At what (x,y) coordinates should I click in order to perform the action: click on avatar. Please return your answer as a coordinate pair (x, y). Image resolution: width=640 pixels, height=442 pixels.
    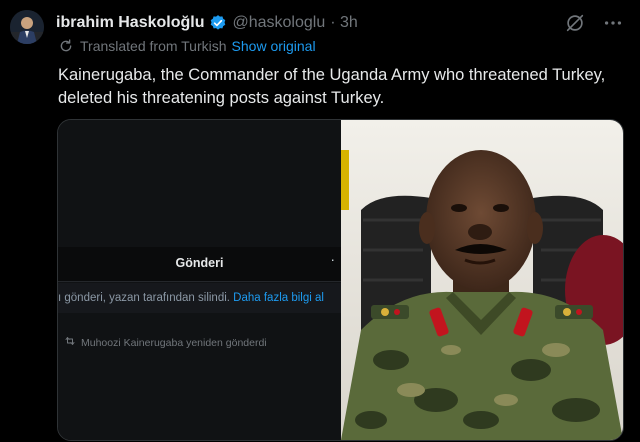
    Looking at the image, I should click on (27, 27).